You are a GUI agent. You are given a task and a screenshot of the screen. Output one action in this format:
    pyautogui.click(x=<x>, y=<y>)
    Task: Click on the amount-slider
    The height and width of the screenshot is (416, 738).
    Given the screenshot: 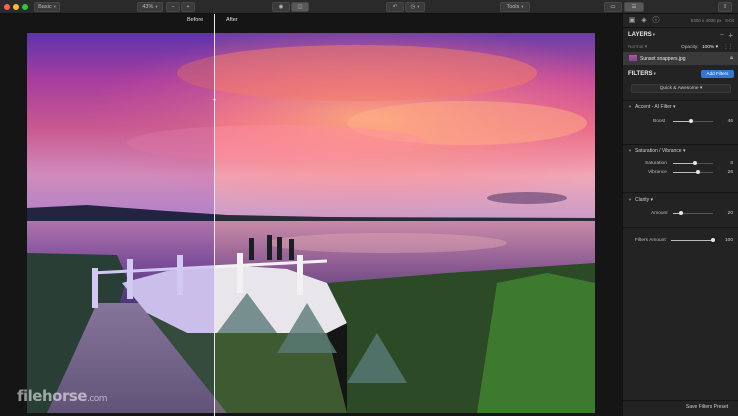 What is the action you would take?
    pyautogui.click(x=693, y=213)
    